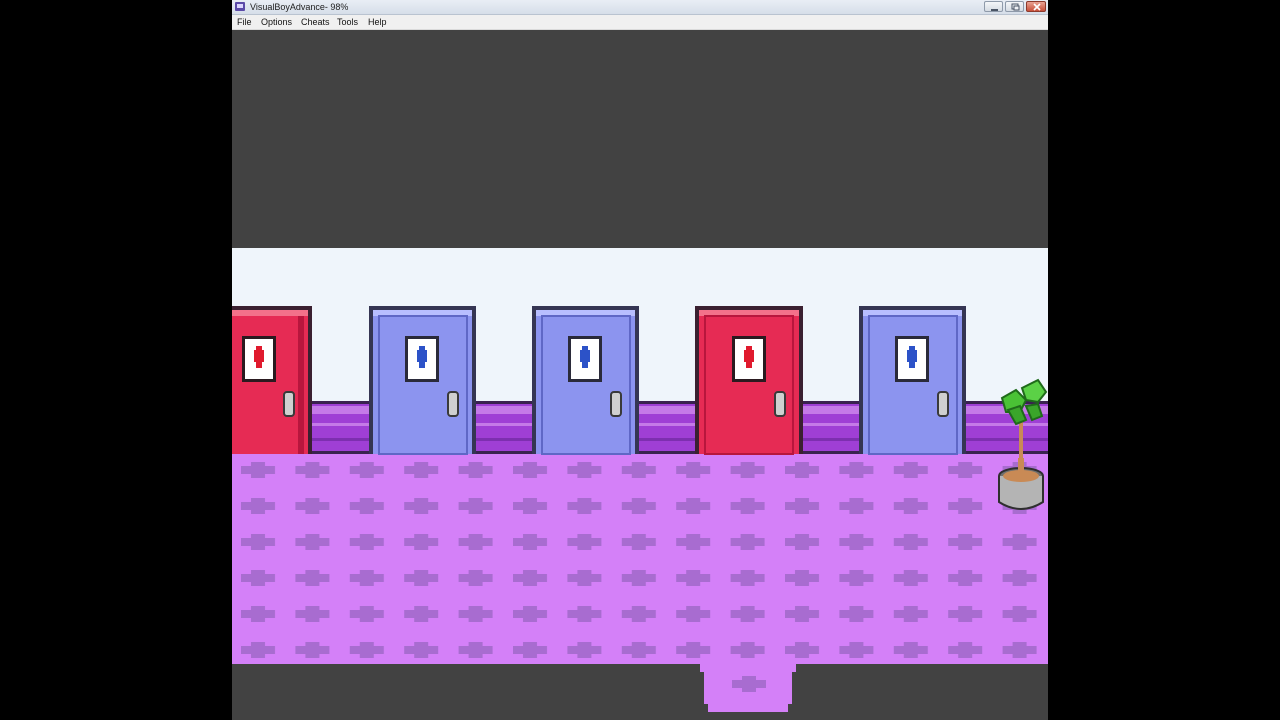 The width and height of the screenshot is (1280, 720). Describe the element at coordinates (993, 6) in the screenshot. I see `minimize-button` at that location.